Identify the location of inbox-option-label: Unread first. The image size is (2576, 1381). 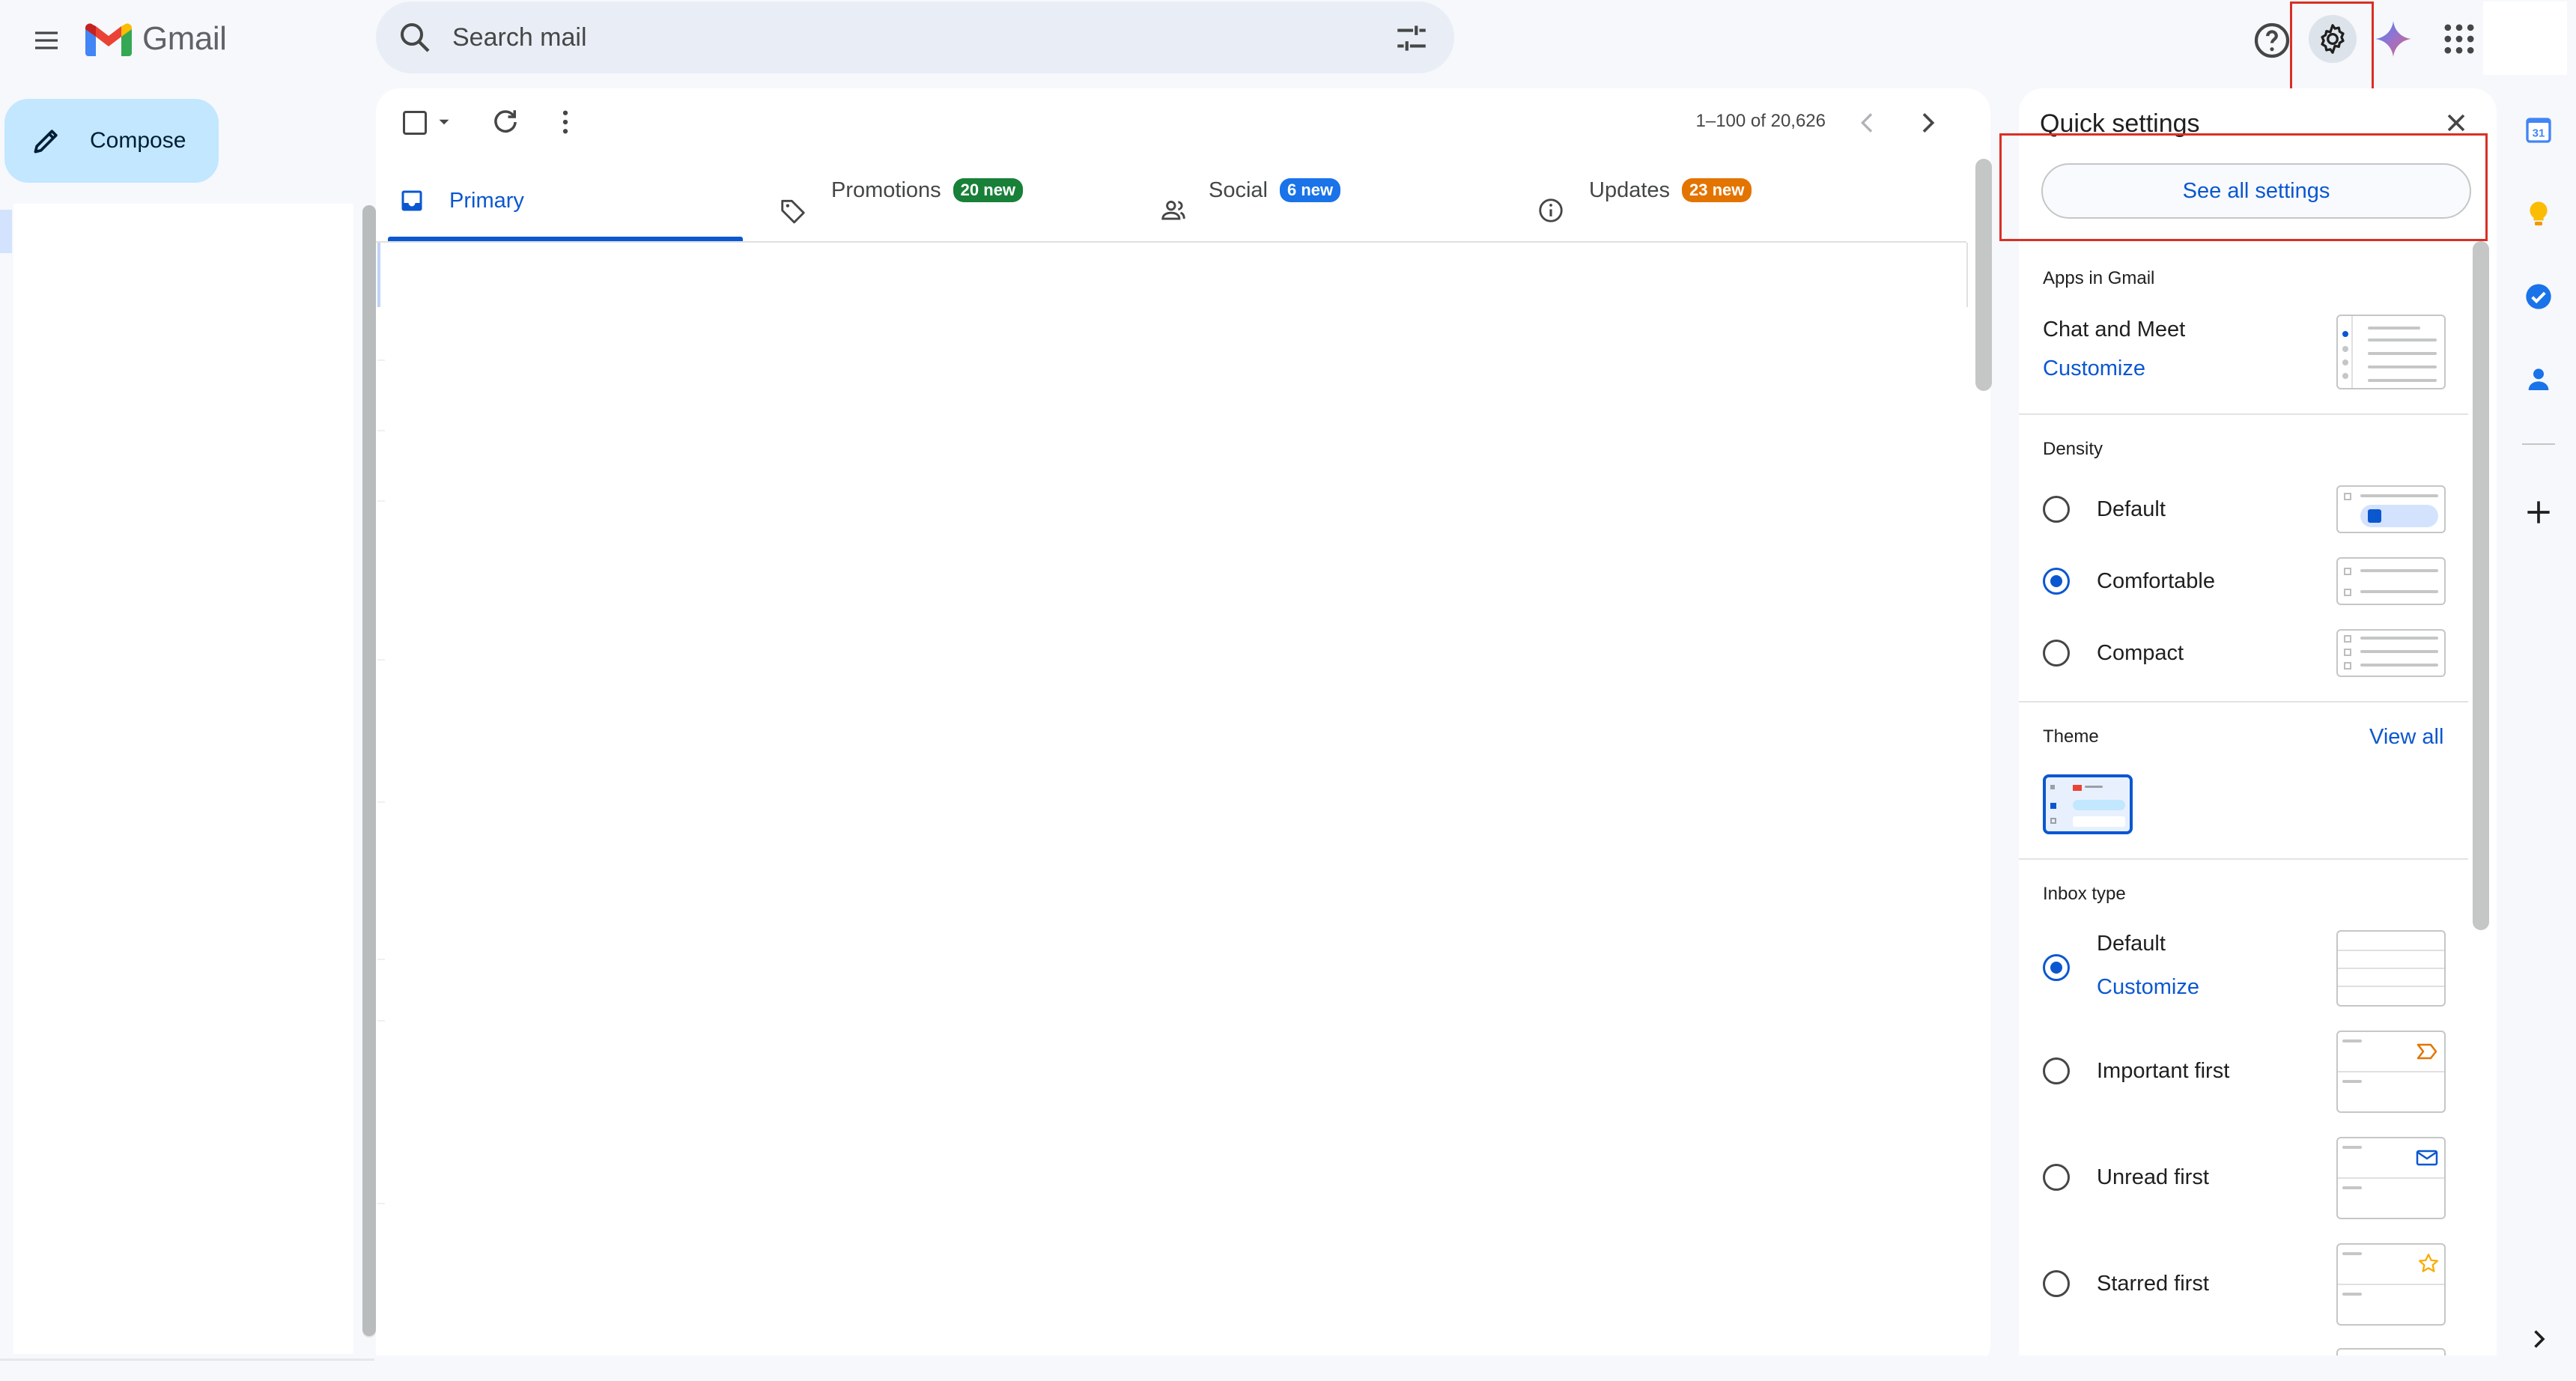
(2153, 1177).